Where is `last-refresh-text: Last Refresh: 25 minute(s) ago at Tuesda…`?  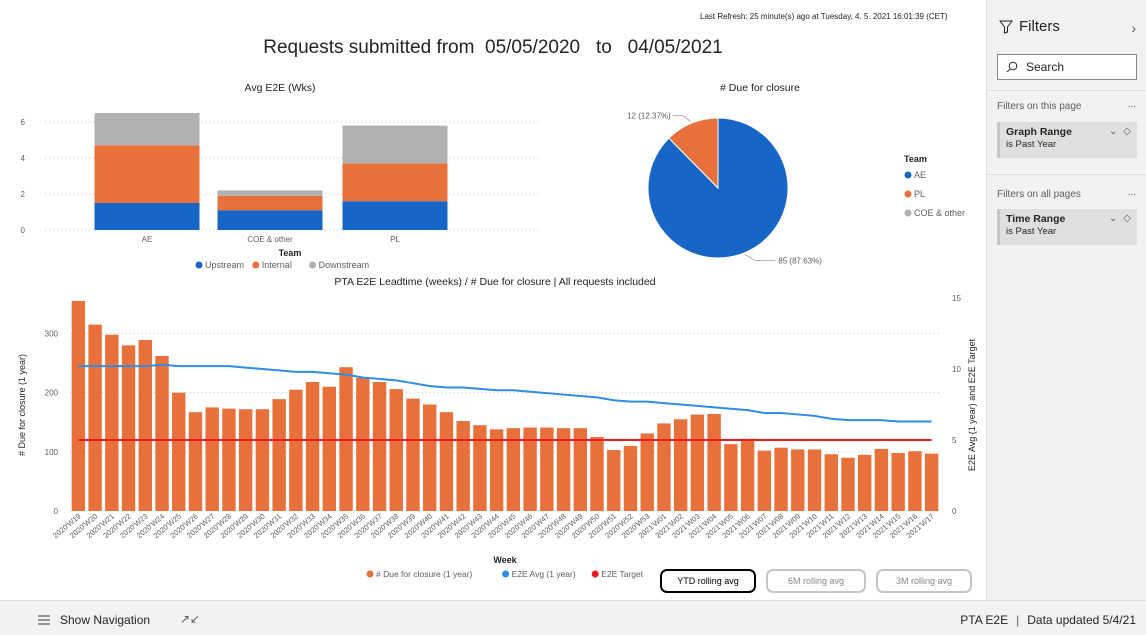
last-refresh-text: Last Refresh: 25 minute(s) ago at Tuesda… is located at coordinates (824, 16).